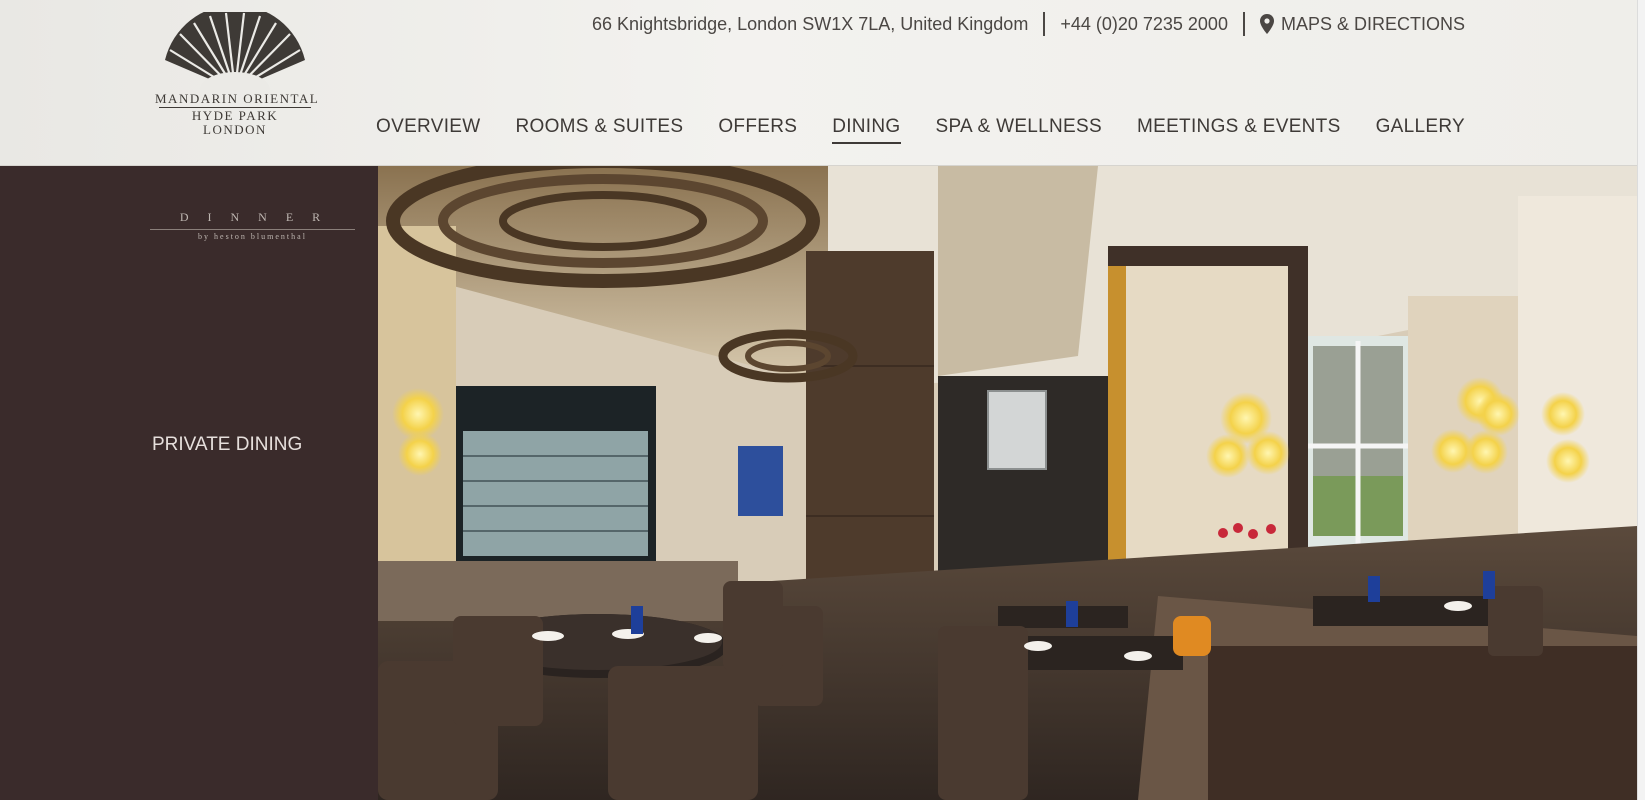 The image size is (1645, 800). What do you see at coordinates (259, 217) in the screenshot?
I see `dinner-wordmark: DINNER` at bounding box center [259, 217].